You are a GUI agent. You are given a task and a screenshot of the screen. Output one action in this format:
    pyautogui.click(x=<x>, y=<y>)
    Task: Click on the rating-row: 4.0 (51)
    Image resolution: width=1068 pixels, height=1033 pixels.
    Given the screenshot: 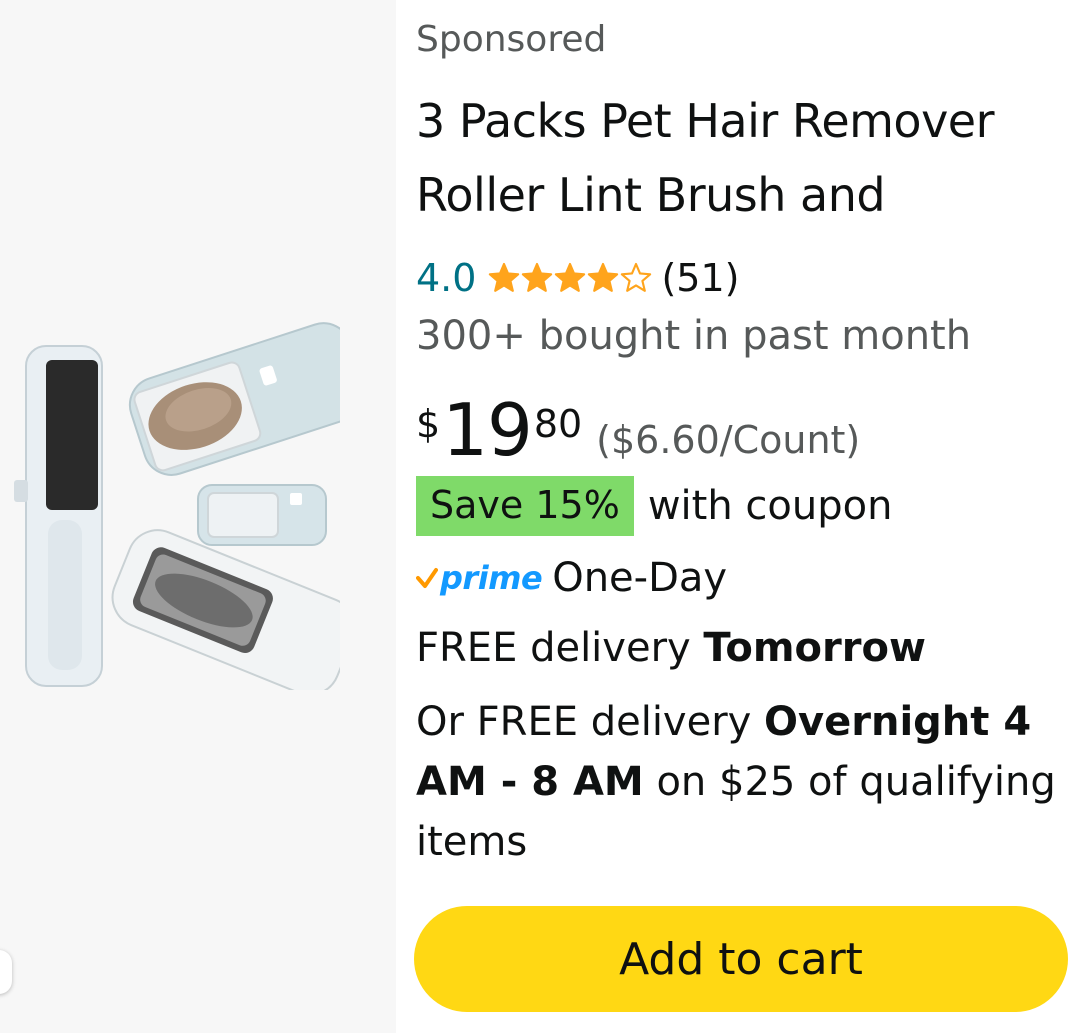 What is the action you would take?
    pyautogui.click(x=577, y=278)
    